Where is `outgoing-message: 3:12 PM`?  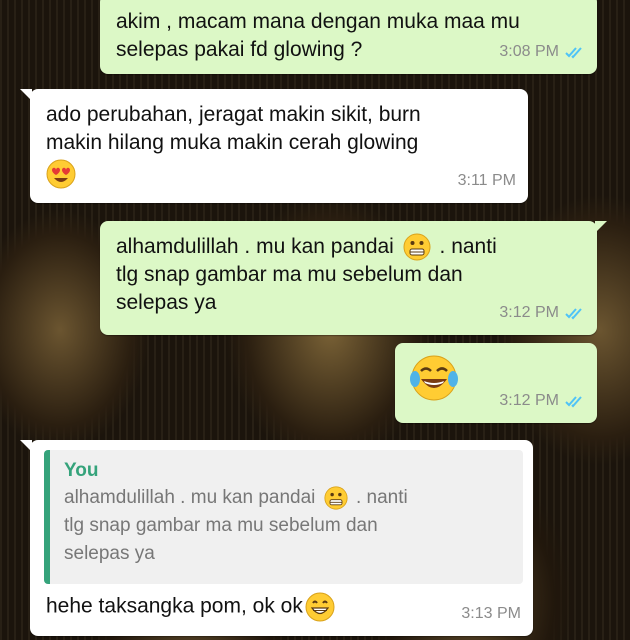 outgoing-message: 3:12 PM is located at coordinates (496, 383).